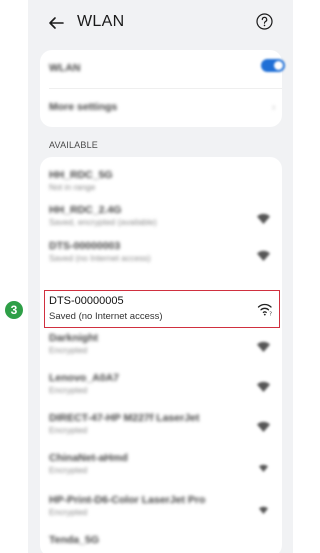 Image resolution: width=320 pixels, height=553 pixels. Describe the element at coordinates (264, 21) in the screenshot. I see `question-circle-icon` at that location.